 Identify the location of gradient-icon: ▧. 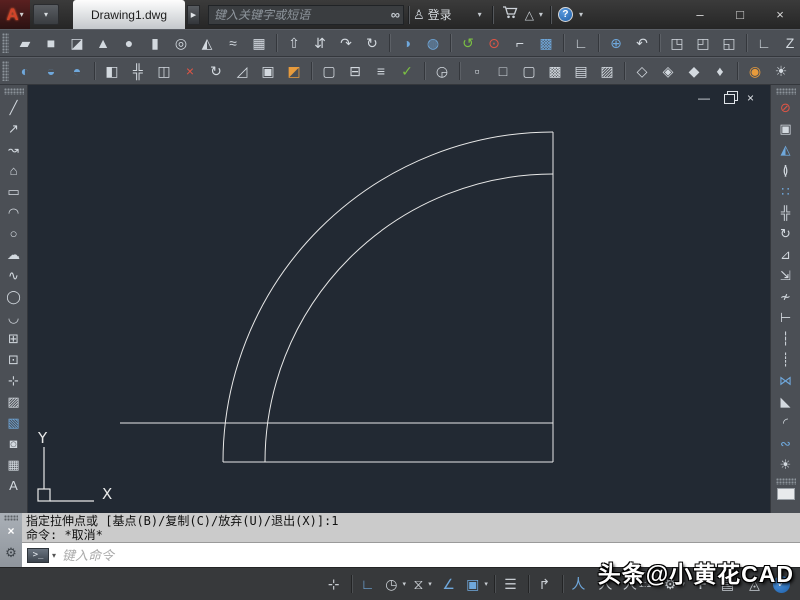
(14, 422).